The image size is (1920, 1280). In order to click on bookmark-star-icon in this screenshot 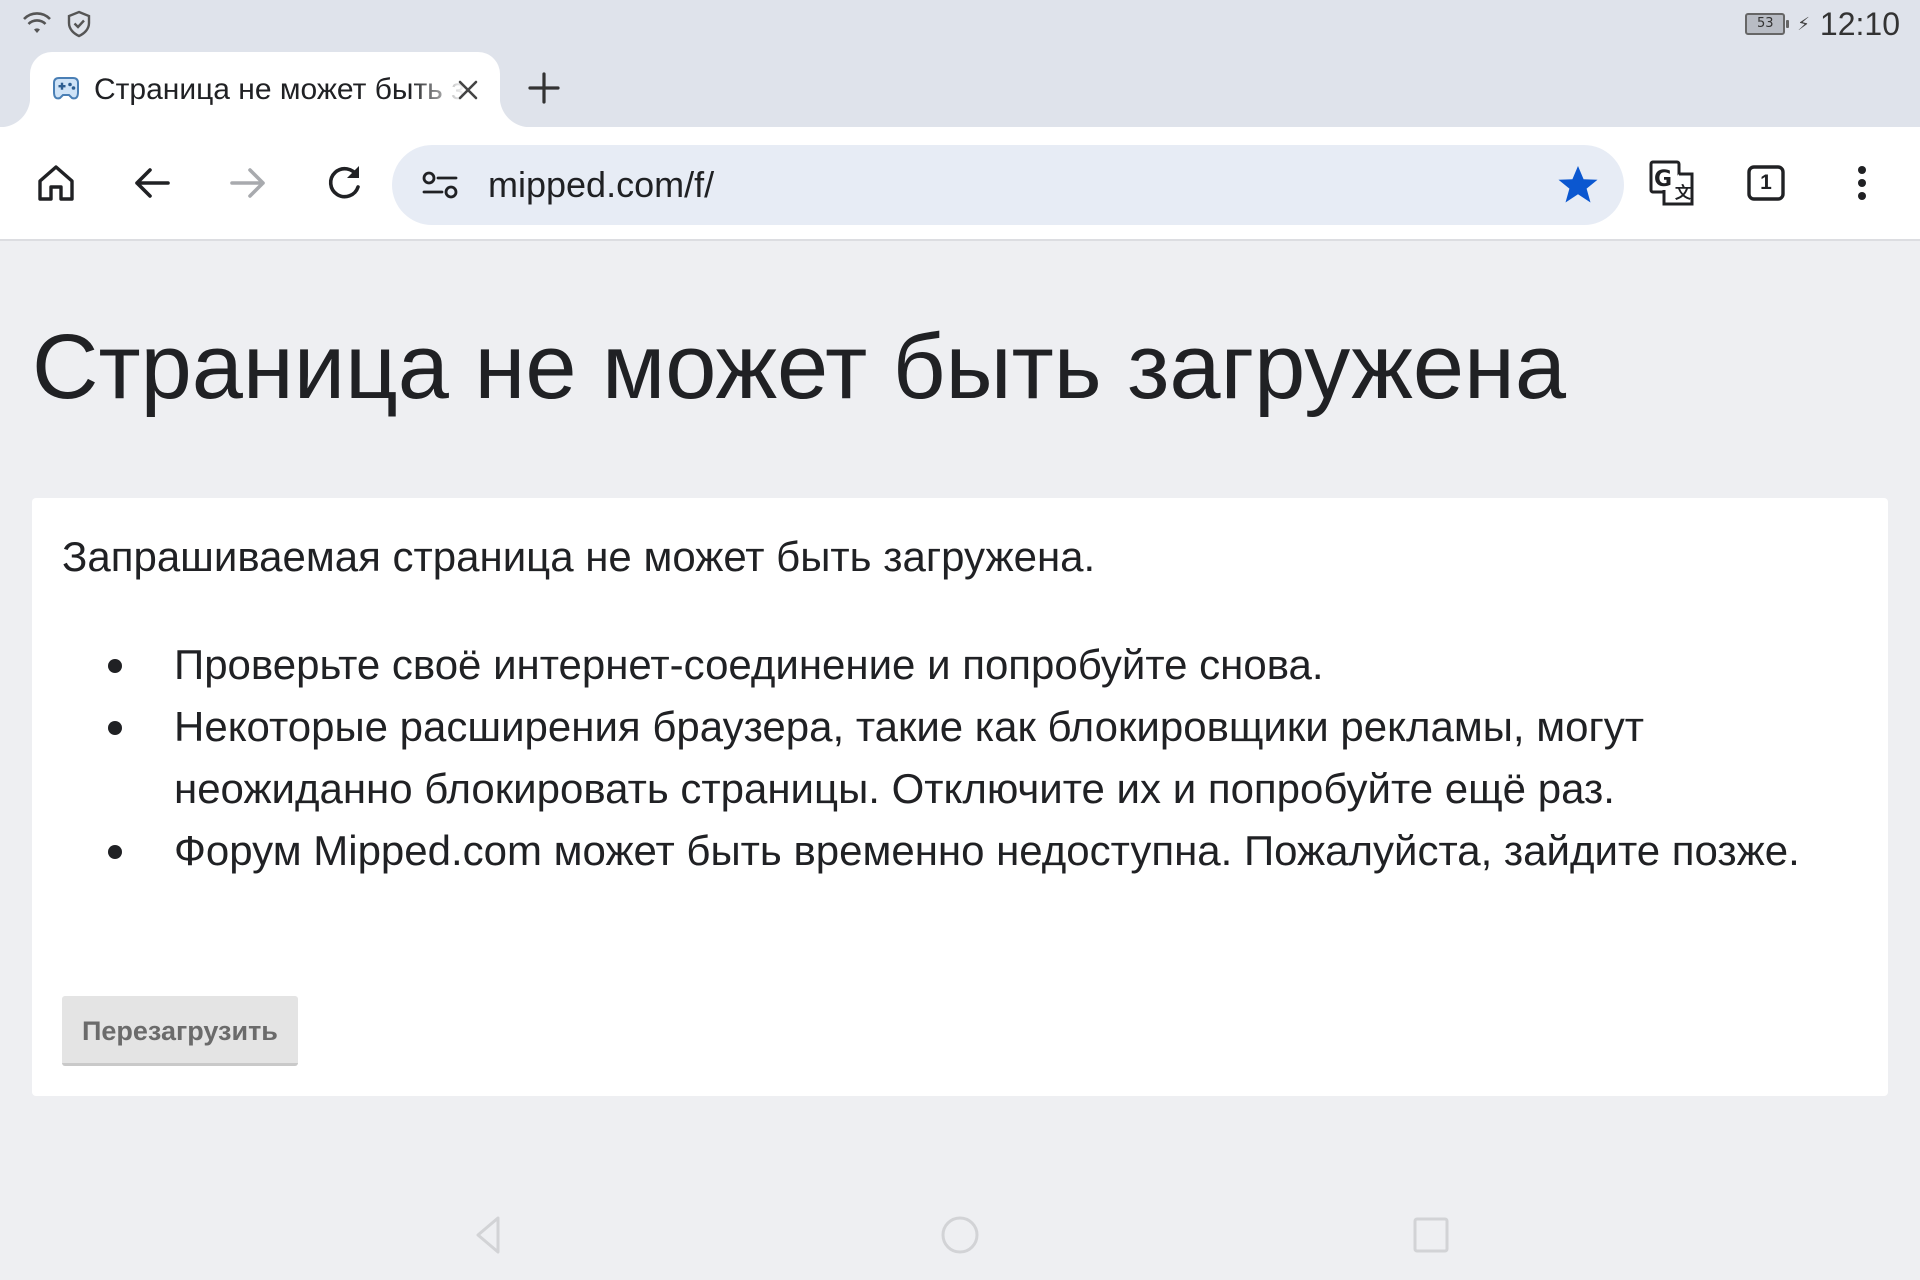, I will do `click(1578, 185)`.